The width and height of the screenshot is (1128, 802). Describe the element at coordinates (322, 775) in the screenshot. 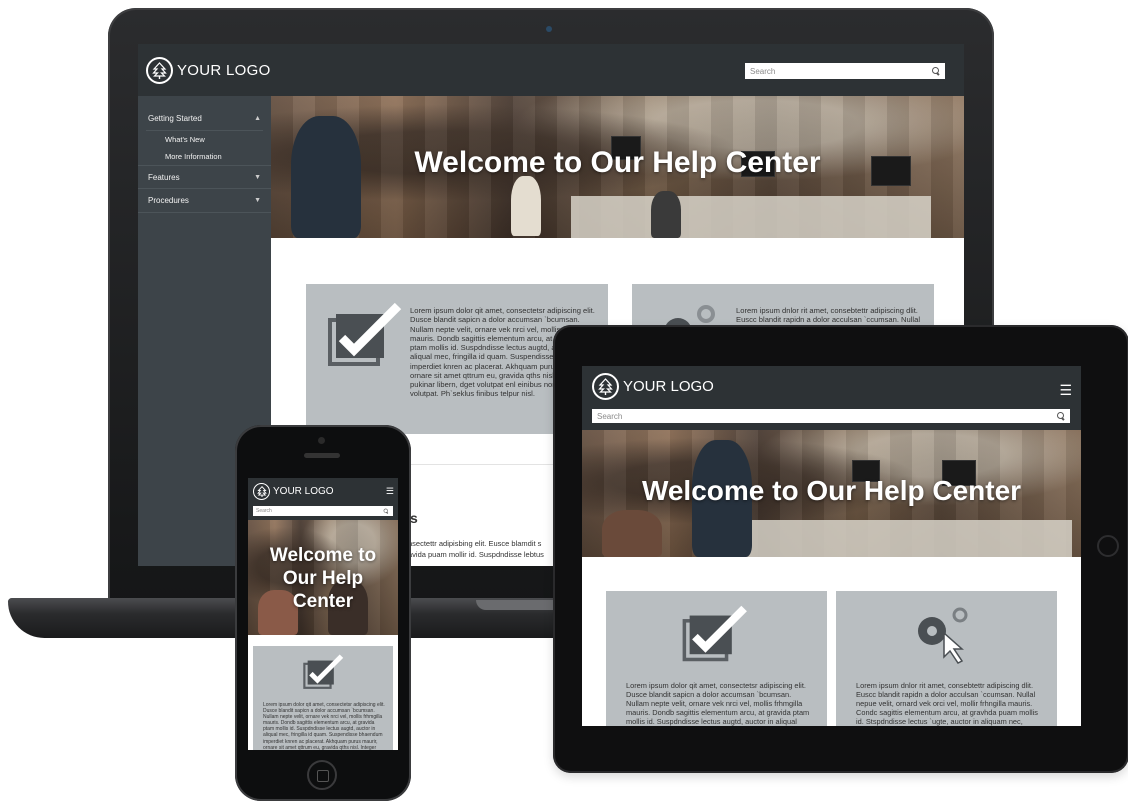

I see `phone-home-button` at that location.